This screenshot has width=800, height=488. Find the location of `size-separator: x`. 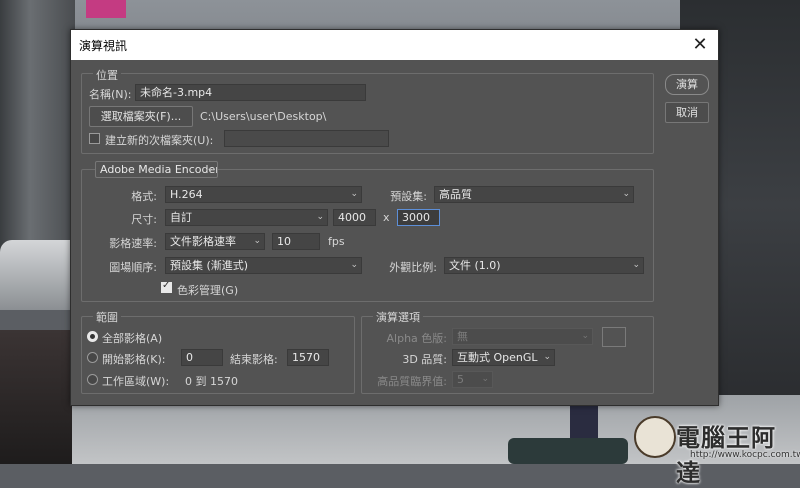

size-separator: x is located at coordinates (386, 217).